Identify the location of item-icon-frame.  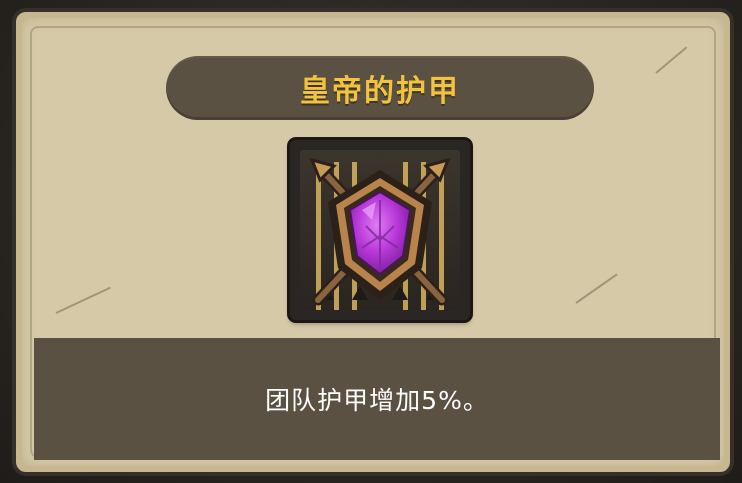
(380, 230).